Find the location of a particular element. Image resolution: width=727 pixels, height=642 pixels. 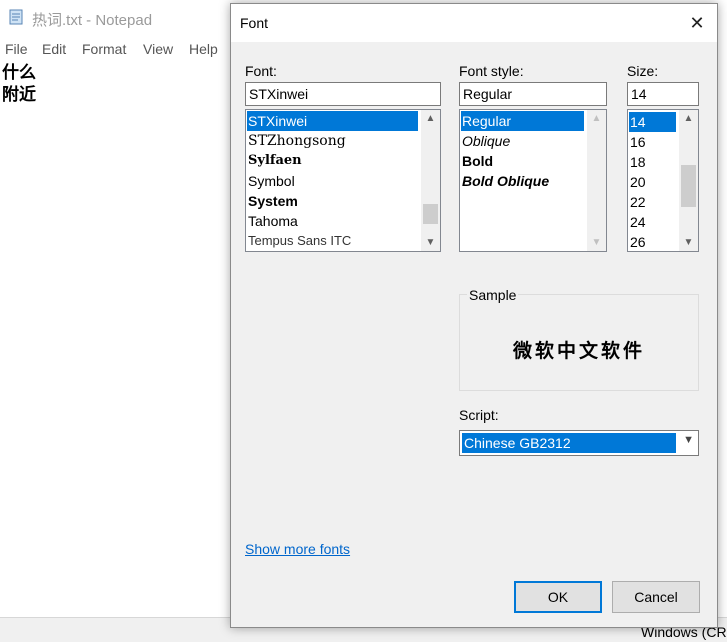

size-list-item: 22 is located at coordinates (637, 202).